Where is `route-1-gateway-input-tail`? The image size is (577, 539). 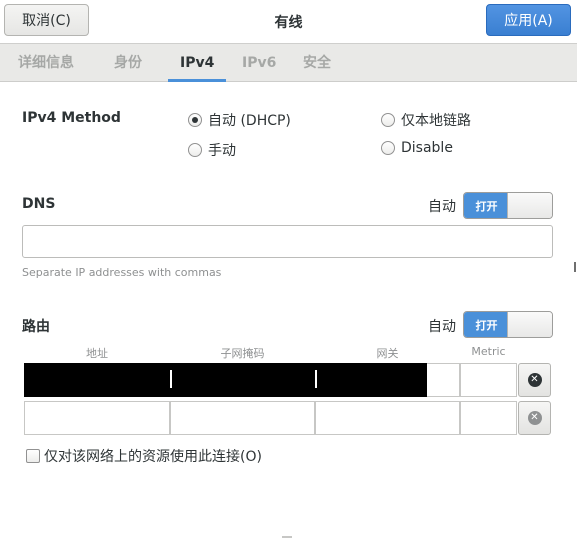
route-1-gateway-input-tail is located at coordinates (443, 380).